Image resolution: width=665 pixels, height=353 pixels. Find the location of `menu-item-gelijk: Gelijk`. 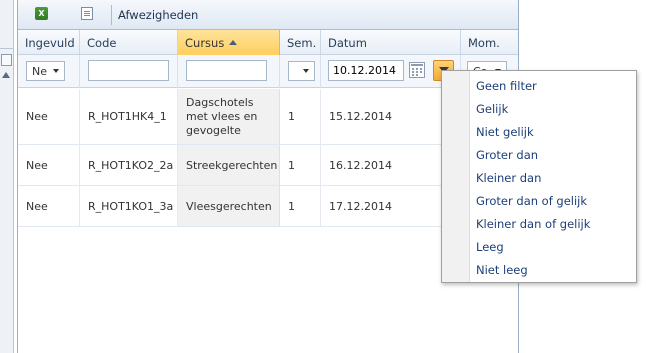

menu-item-gelijk: Gelijk is located at coordinates (492, 109).